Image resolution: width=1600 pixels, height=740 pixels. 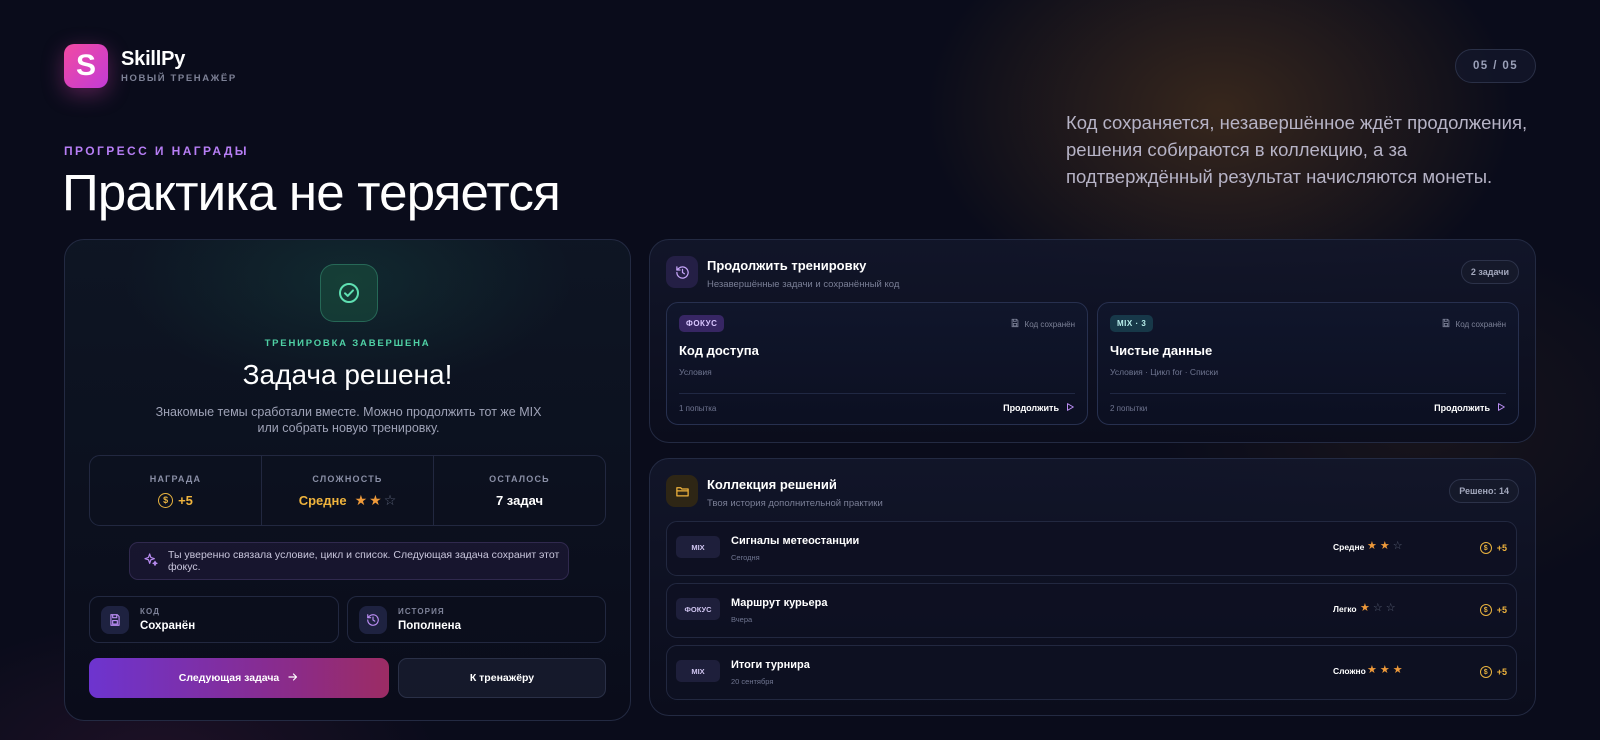 What do you see at coordinates (1349, 547) in the screenshot?
I see `solution-difficulty: Средне` at bounding box center [1349, 547].